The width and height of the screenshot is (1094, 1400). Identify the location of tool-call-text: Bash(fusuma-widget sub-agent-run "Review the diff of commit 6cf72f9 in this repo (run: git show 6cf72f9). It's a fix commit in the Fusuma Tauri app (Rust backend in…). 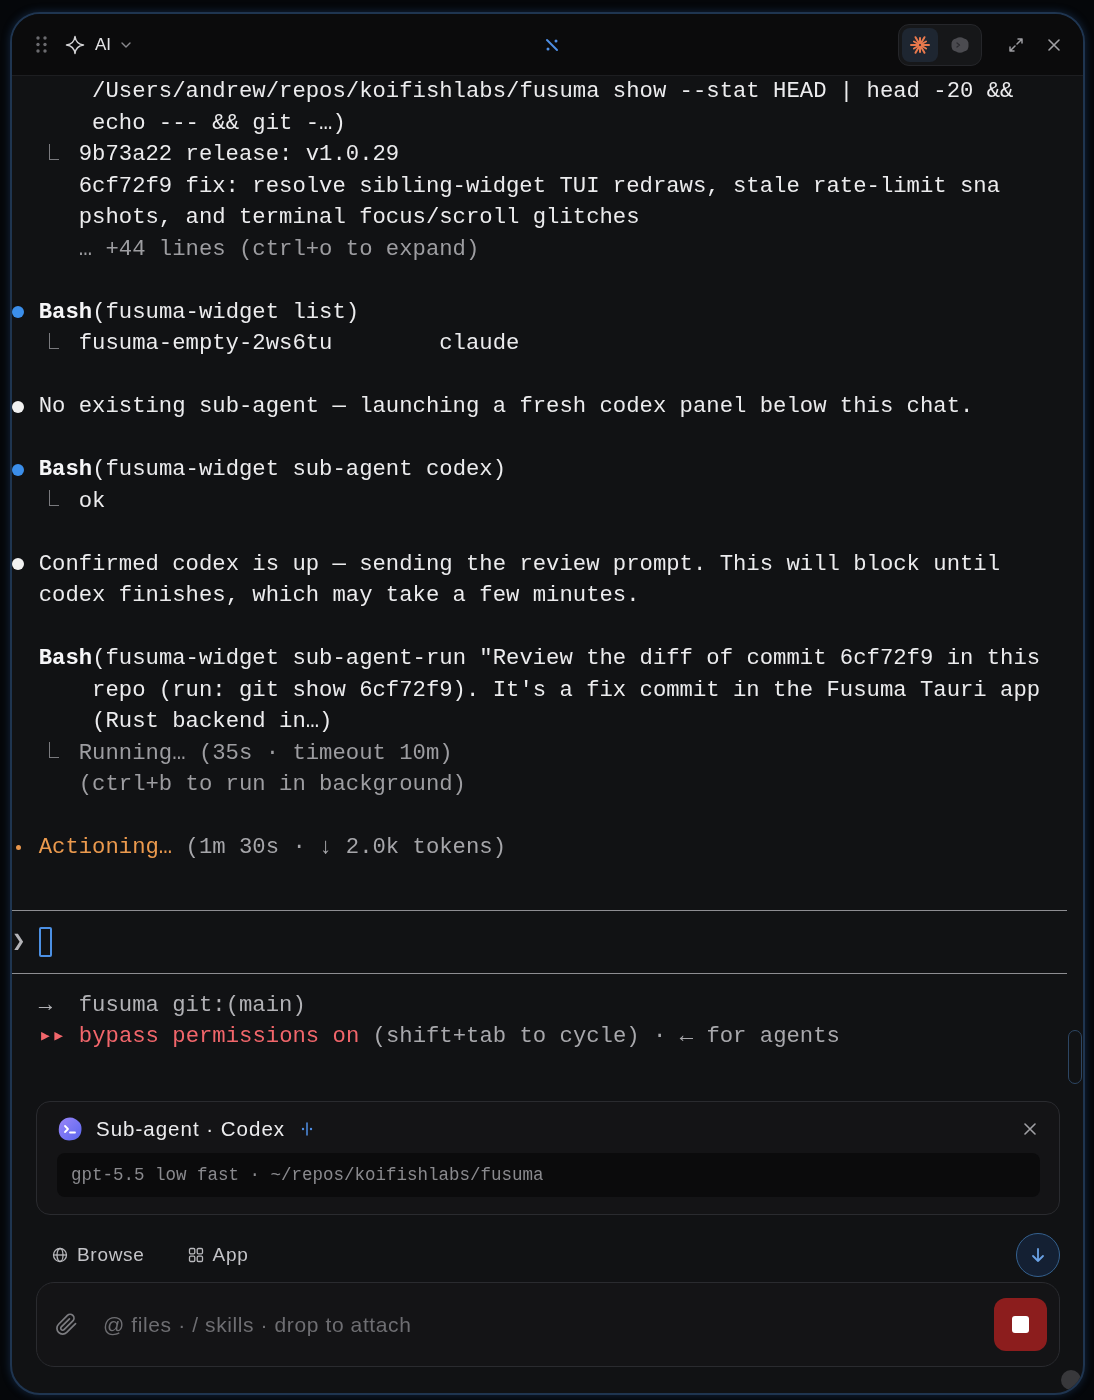
(540, 690).